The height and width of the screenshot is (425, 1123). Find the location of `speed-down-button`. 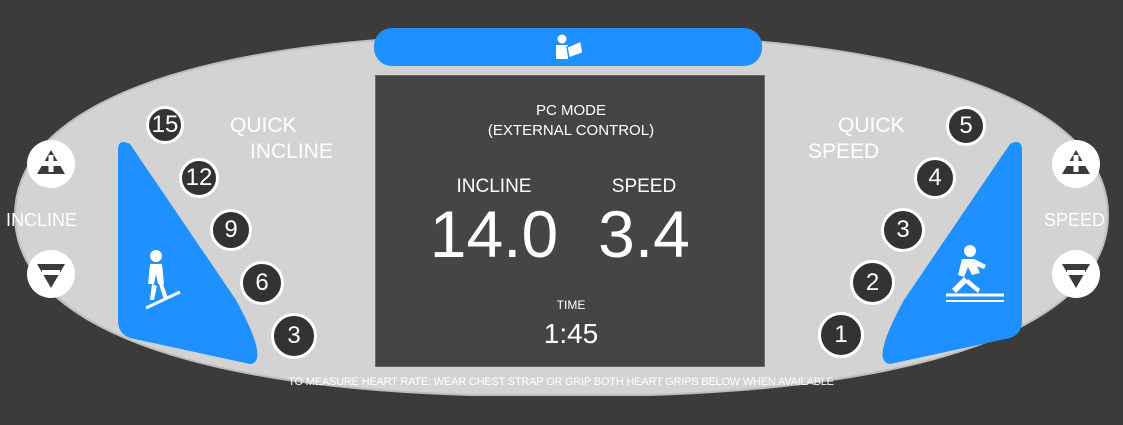

speed-down-button is located at coordinates (1076, 274).